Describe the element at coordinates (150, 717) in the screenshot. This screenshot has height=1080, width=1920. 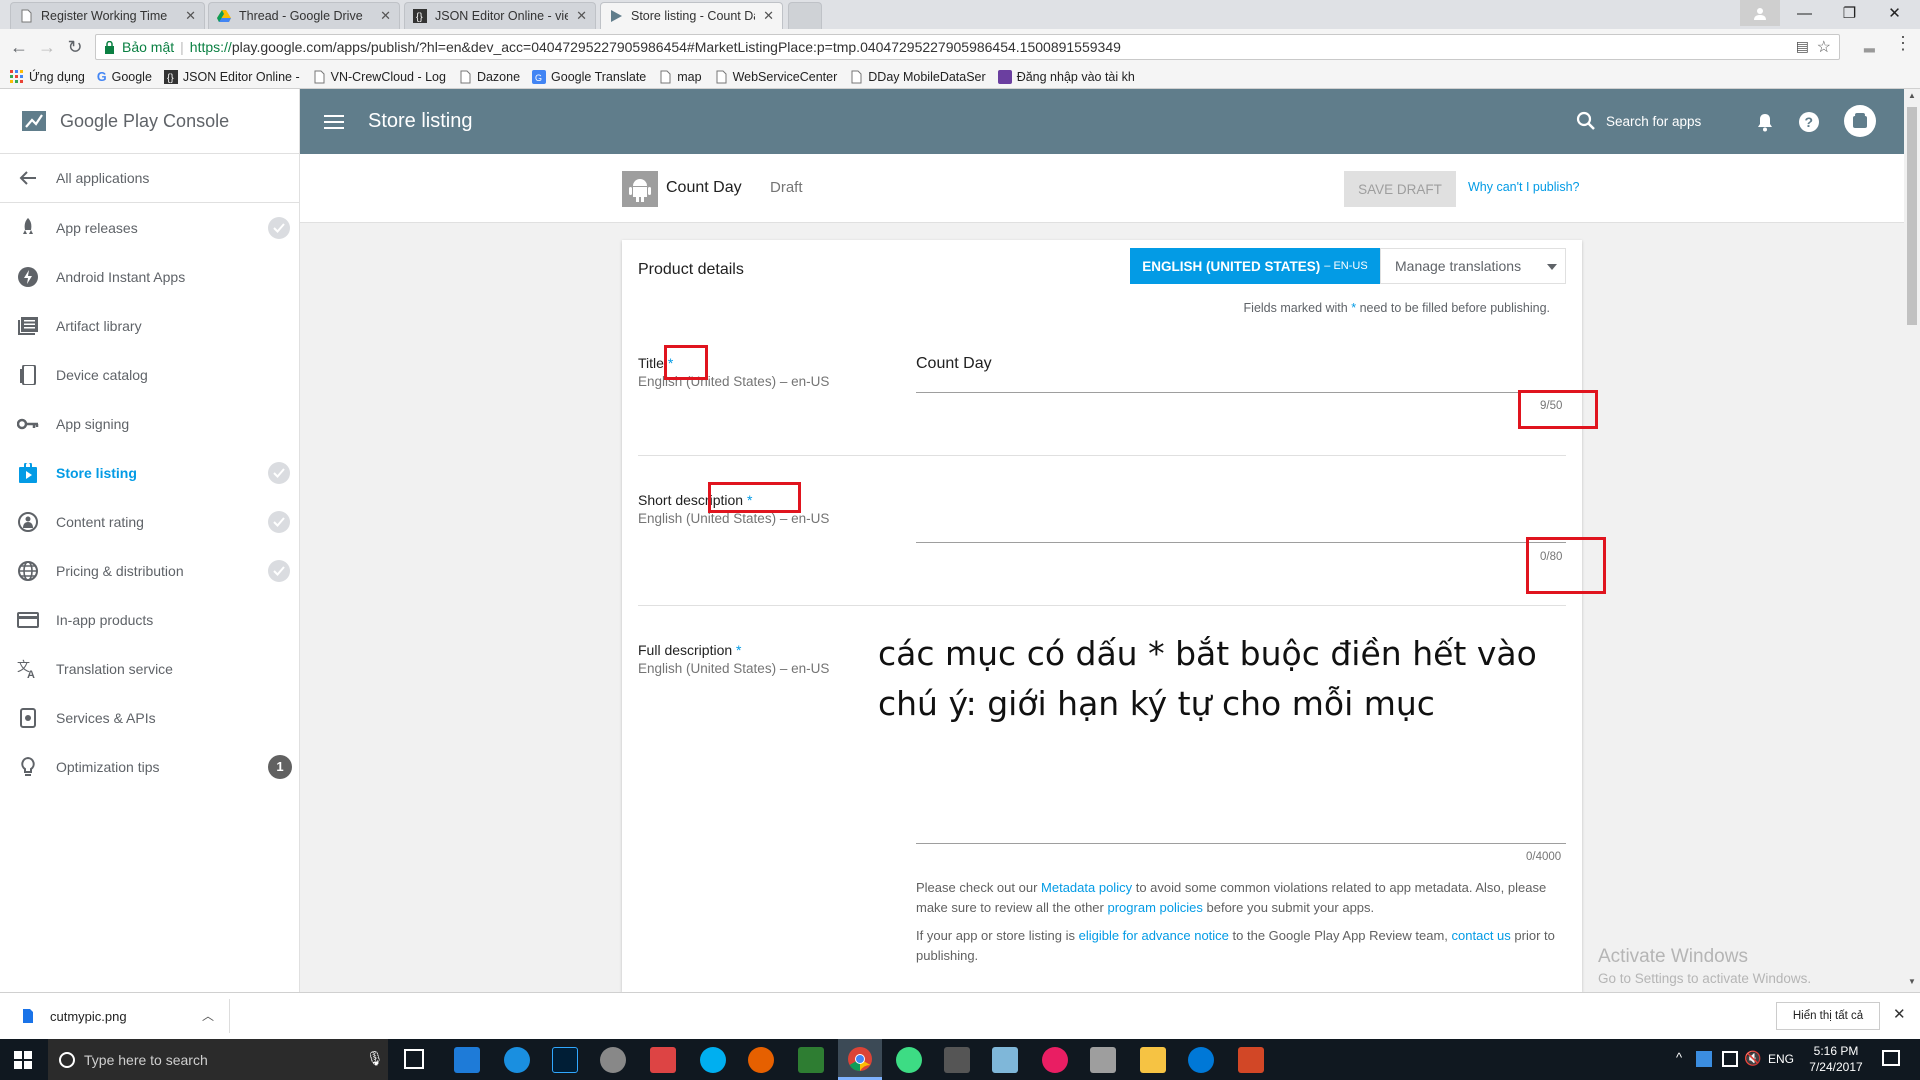
I see `sidebar-item-services-apis: Services & APIs` at that location.